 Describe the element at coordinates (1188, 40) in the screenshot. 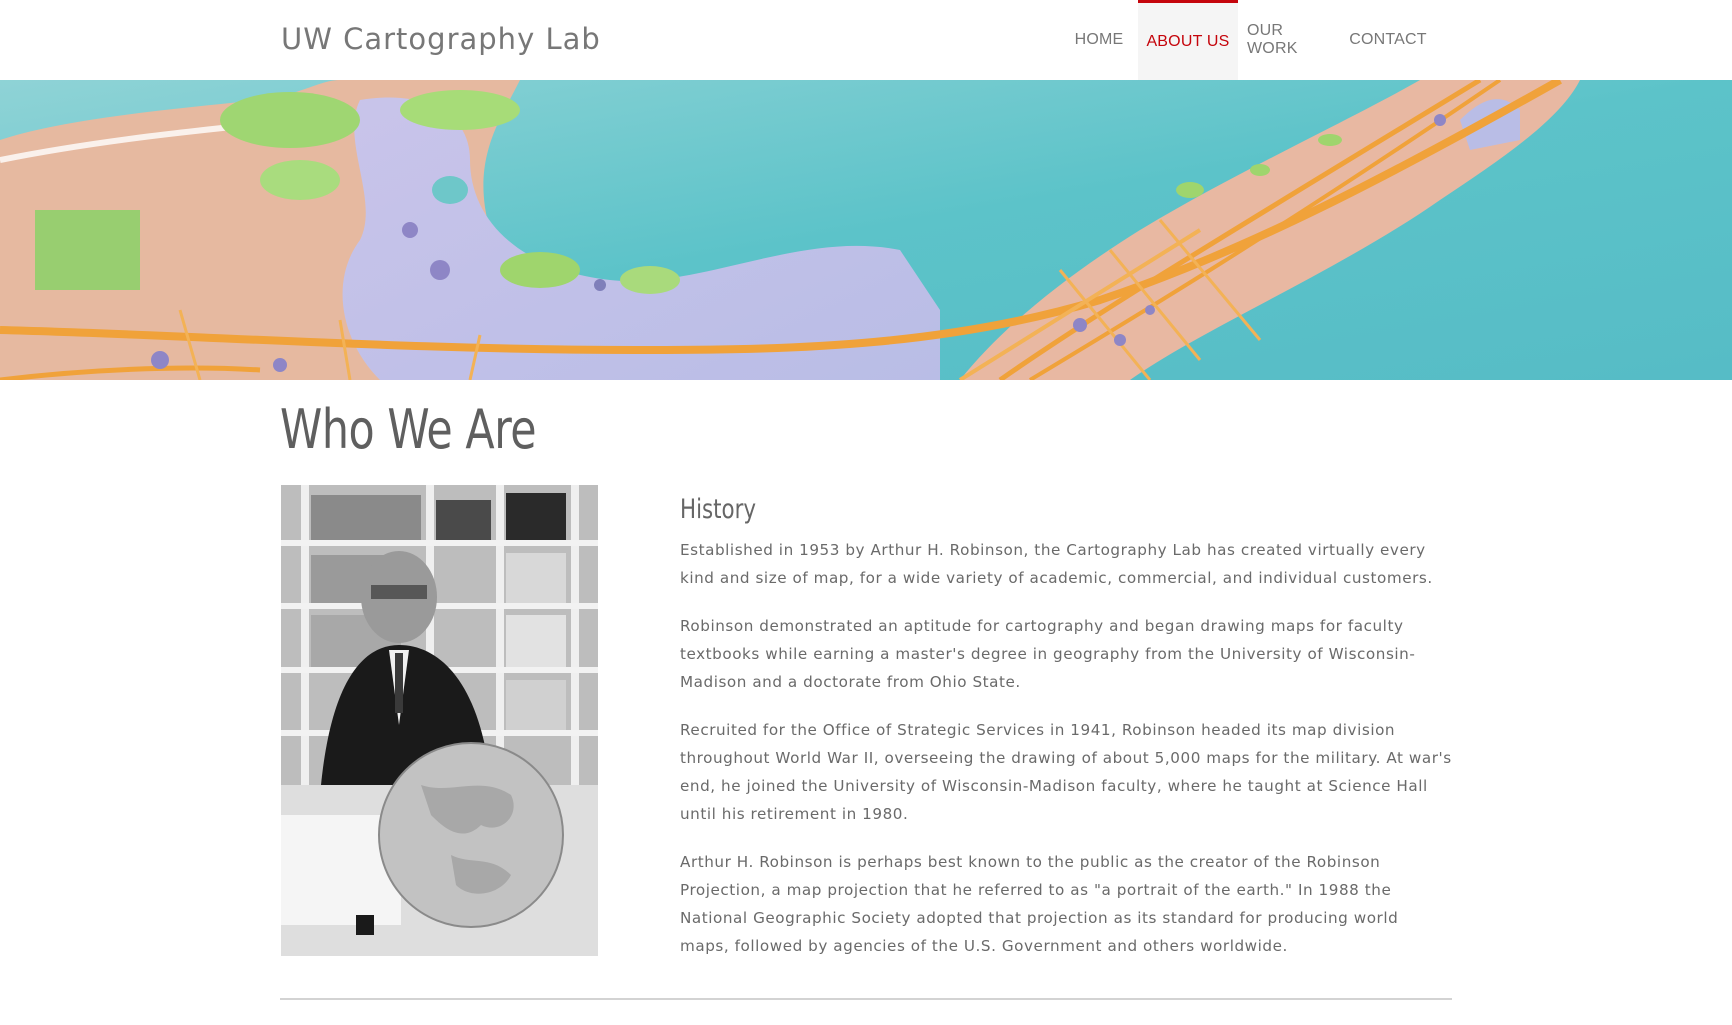

I see `nav-item-about-us: About Us` at that location.